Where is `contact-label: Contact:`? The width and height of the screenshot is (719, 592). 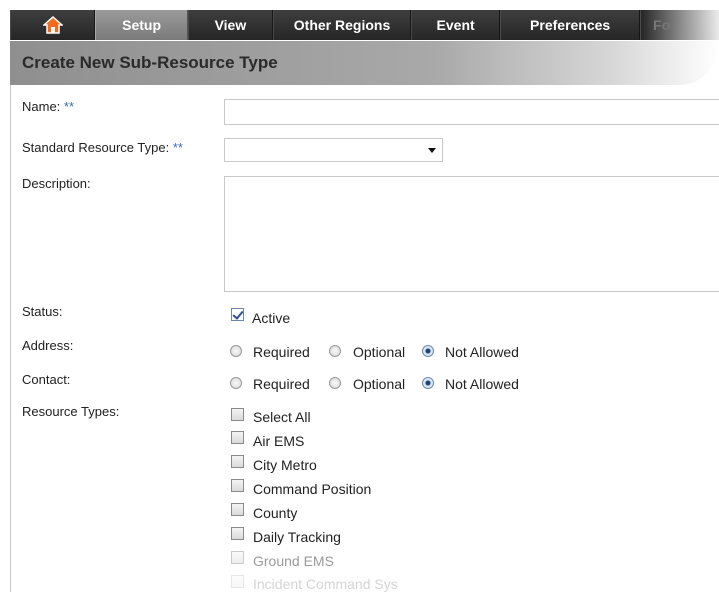 contact-label: Contact: is located at coordinates (46, 379).